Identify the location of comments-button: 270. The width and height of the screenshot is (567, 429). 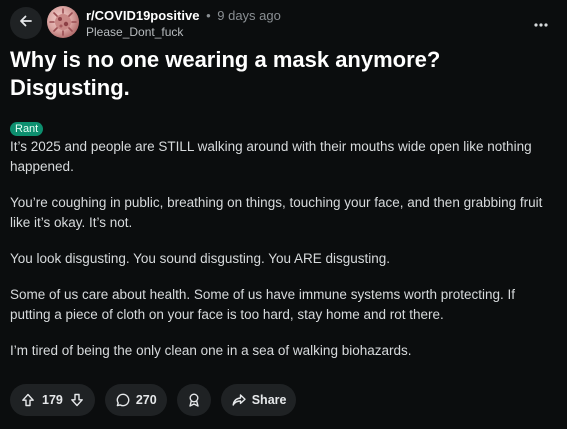
(135, 400).